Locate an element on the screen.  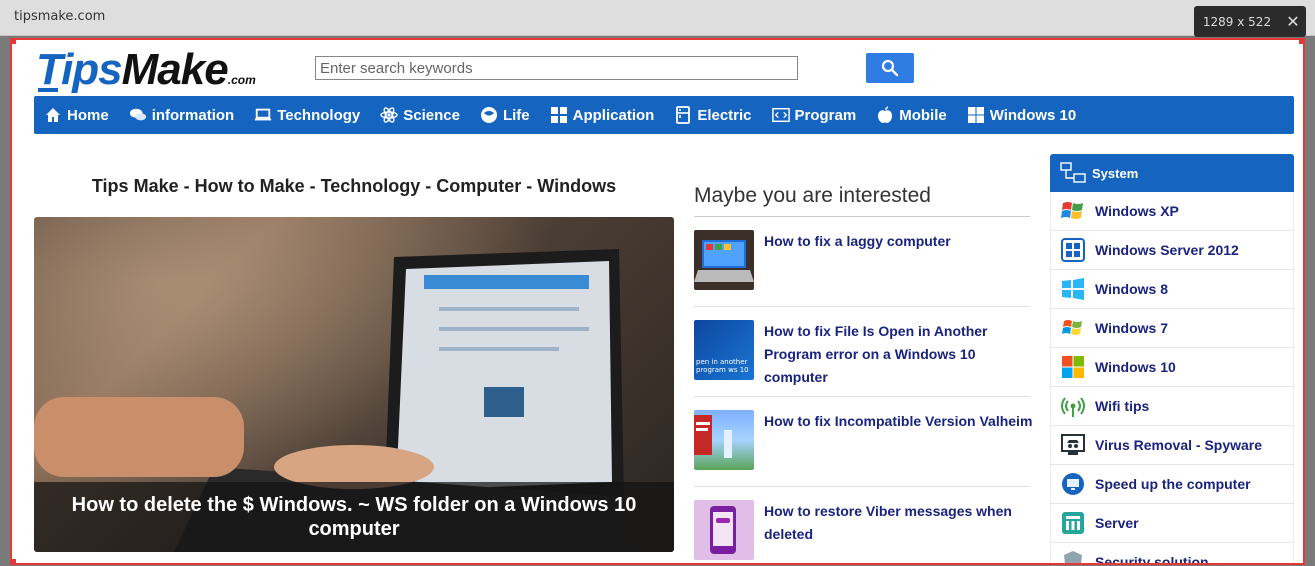
nav-item-electric: Electric is located at coordinates (713, 115).